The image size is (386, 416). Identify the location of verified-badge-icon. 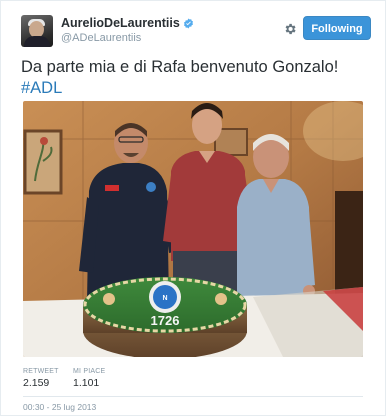
(188, 23).